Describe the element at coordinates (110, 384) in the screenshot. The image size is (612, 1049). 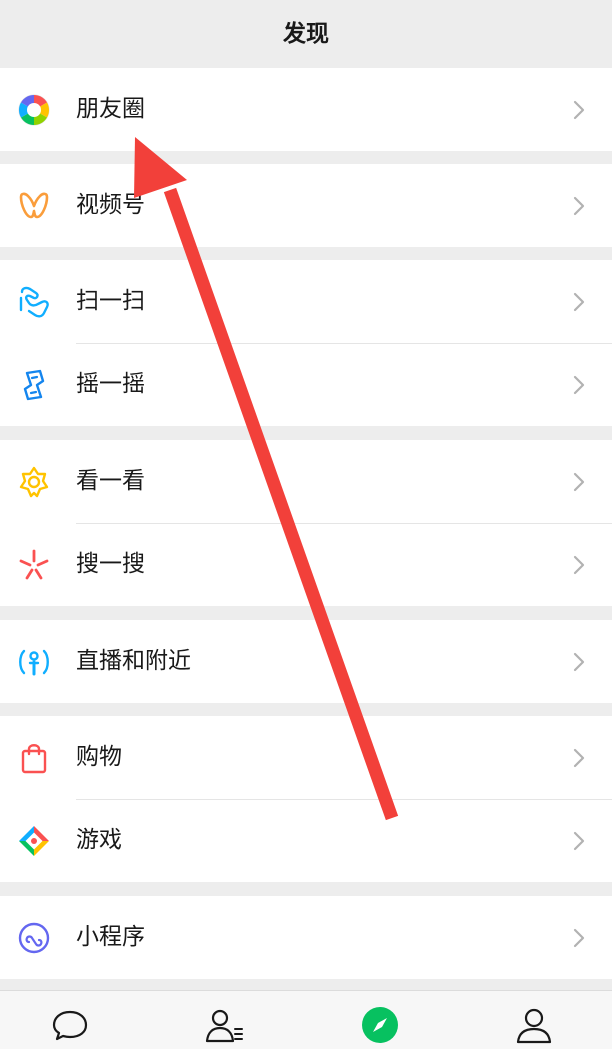
I see `menu-item-label: 摇一摇` at that location.